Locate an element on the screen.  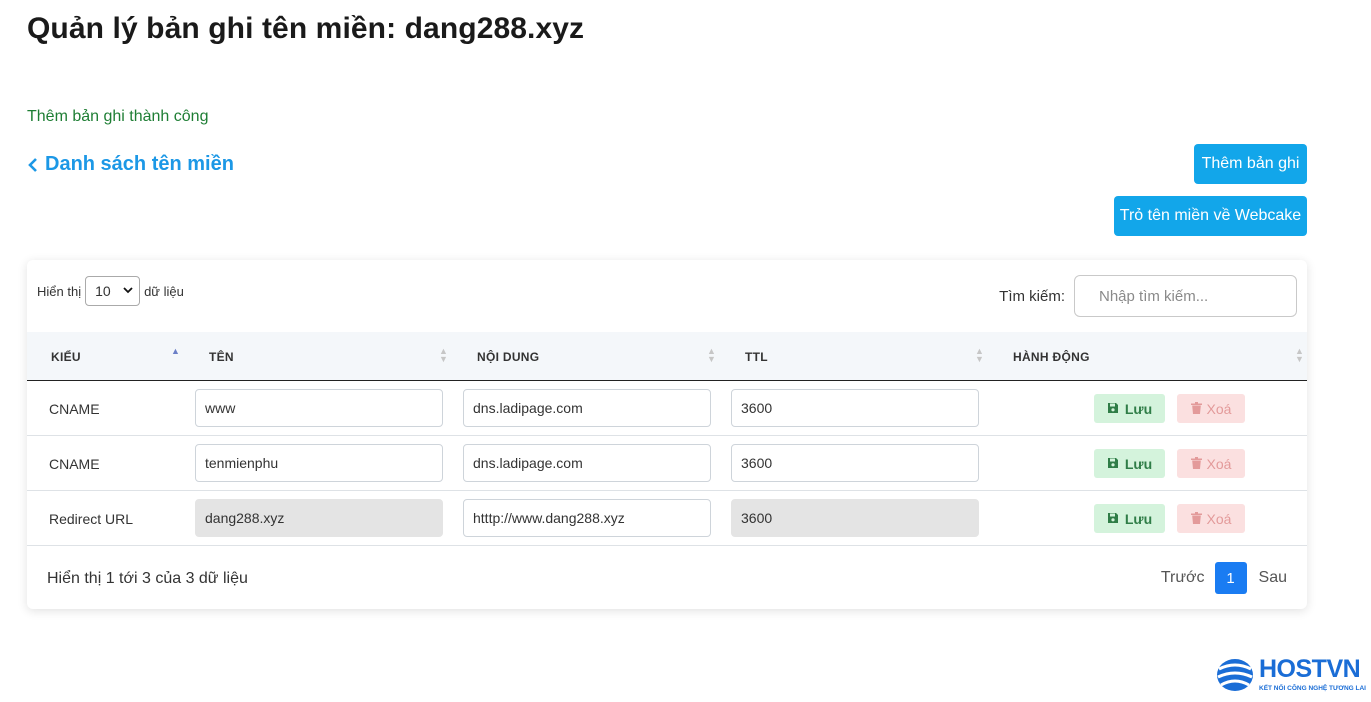
column-header-type: KIỂU is located at coordinates (66, 356).